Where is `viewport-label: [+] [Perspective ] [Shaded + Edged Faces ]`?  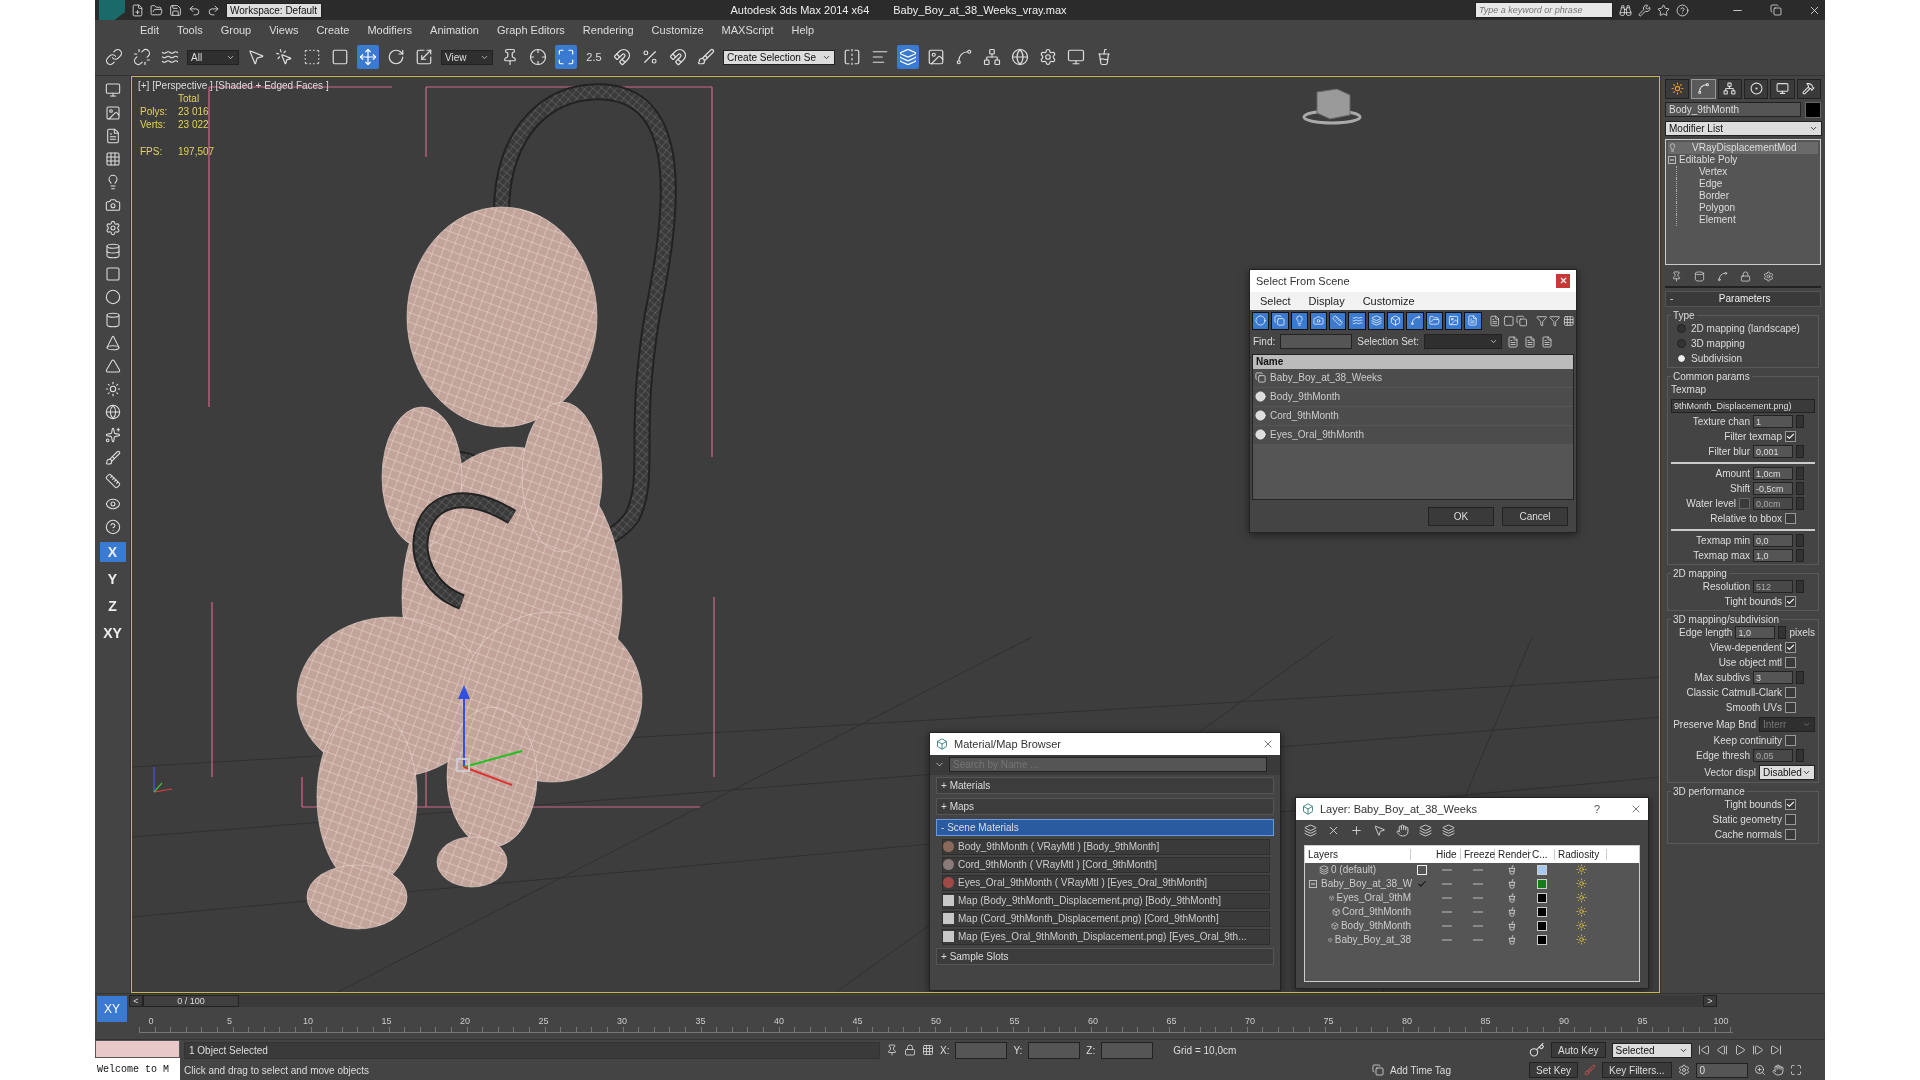
viewport-label: [+] [Perspective ] [Shaded + Edged Faces ] is located at coordinates (233, 85).